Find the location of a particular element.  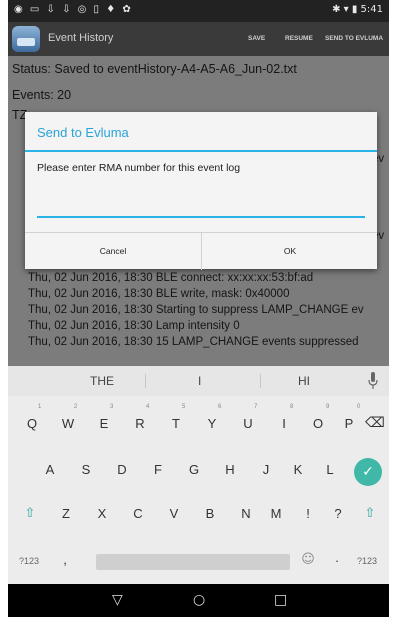

system-status: ✱ ▾ ▮ 5:41 is located at coordinates (357, 9).